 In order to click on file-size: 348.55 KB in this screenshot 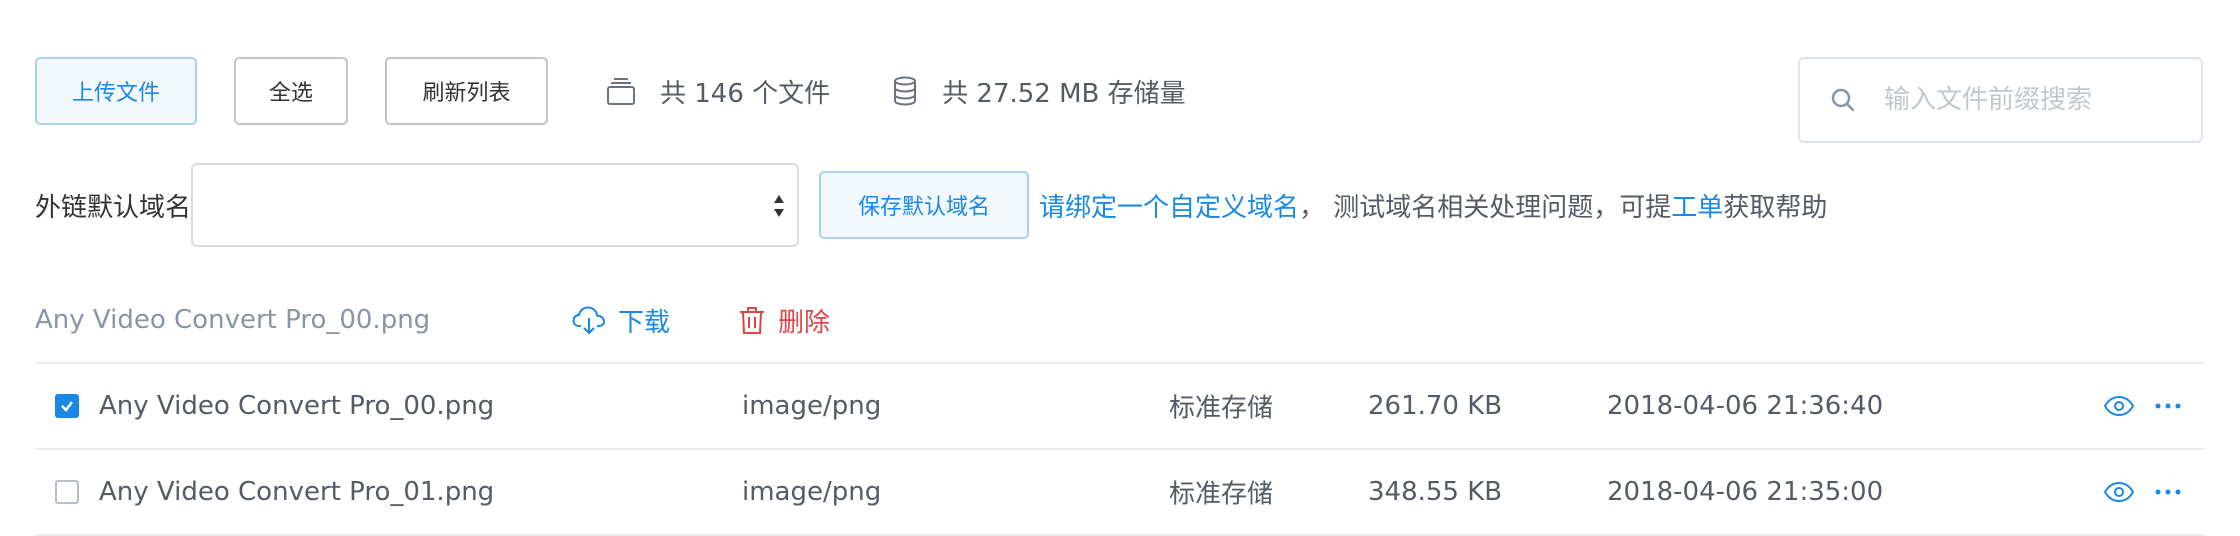, I will do `click(1435, 492)`.